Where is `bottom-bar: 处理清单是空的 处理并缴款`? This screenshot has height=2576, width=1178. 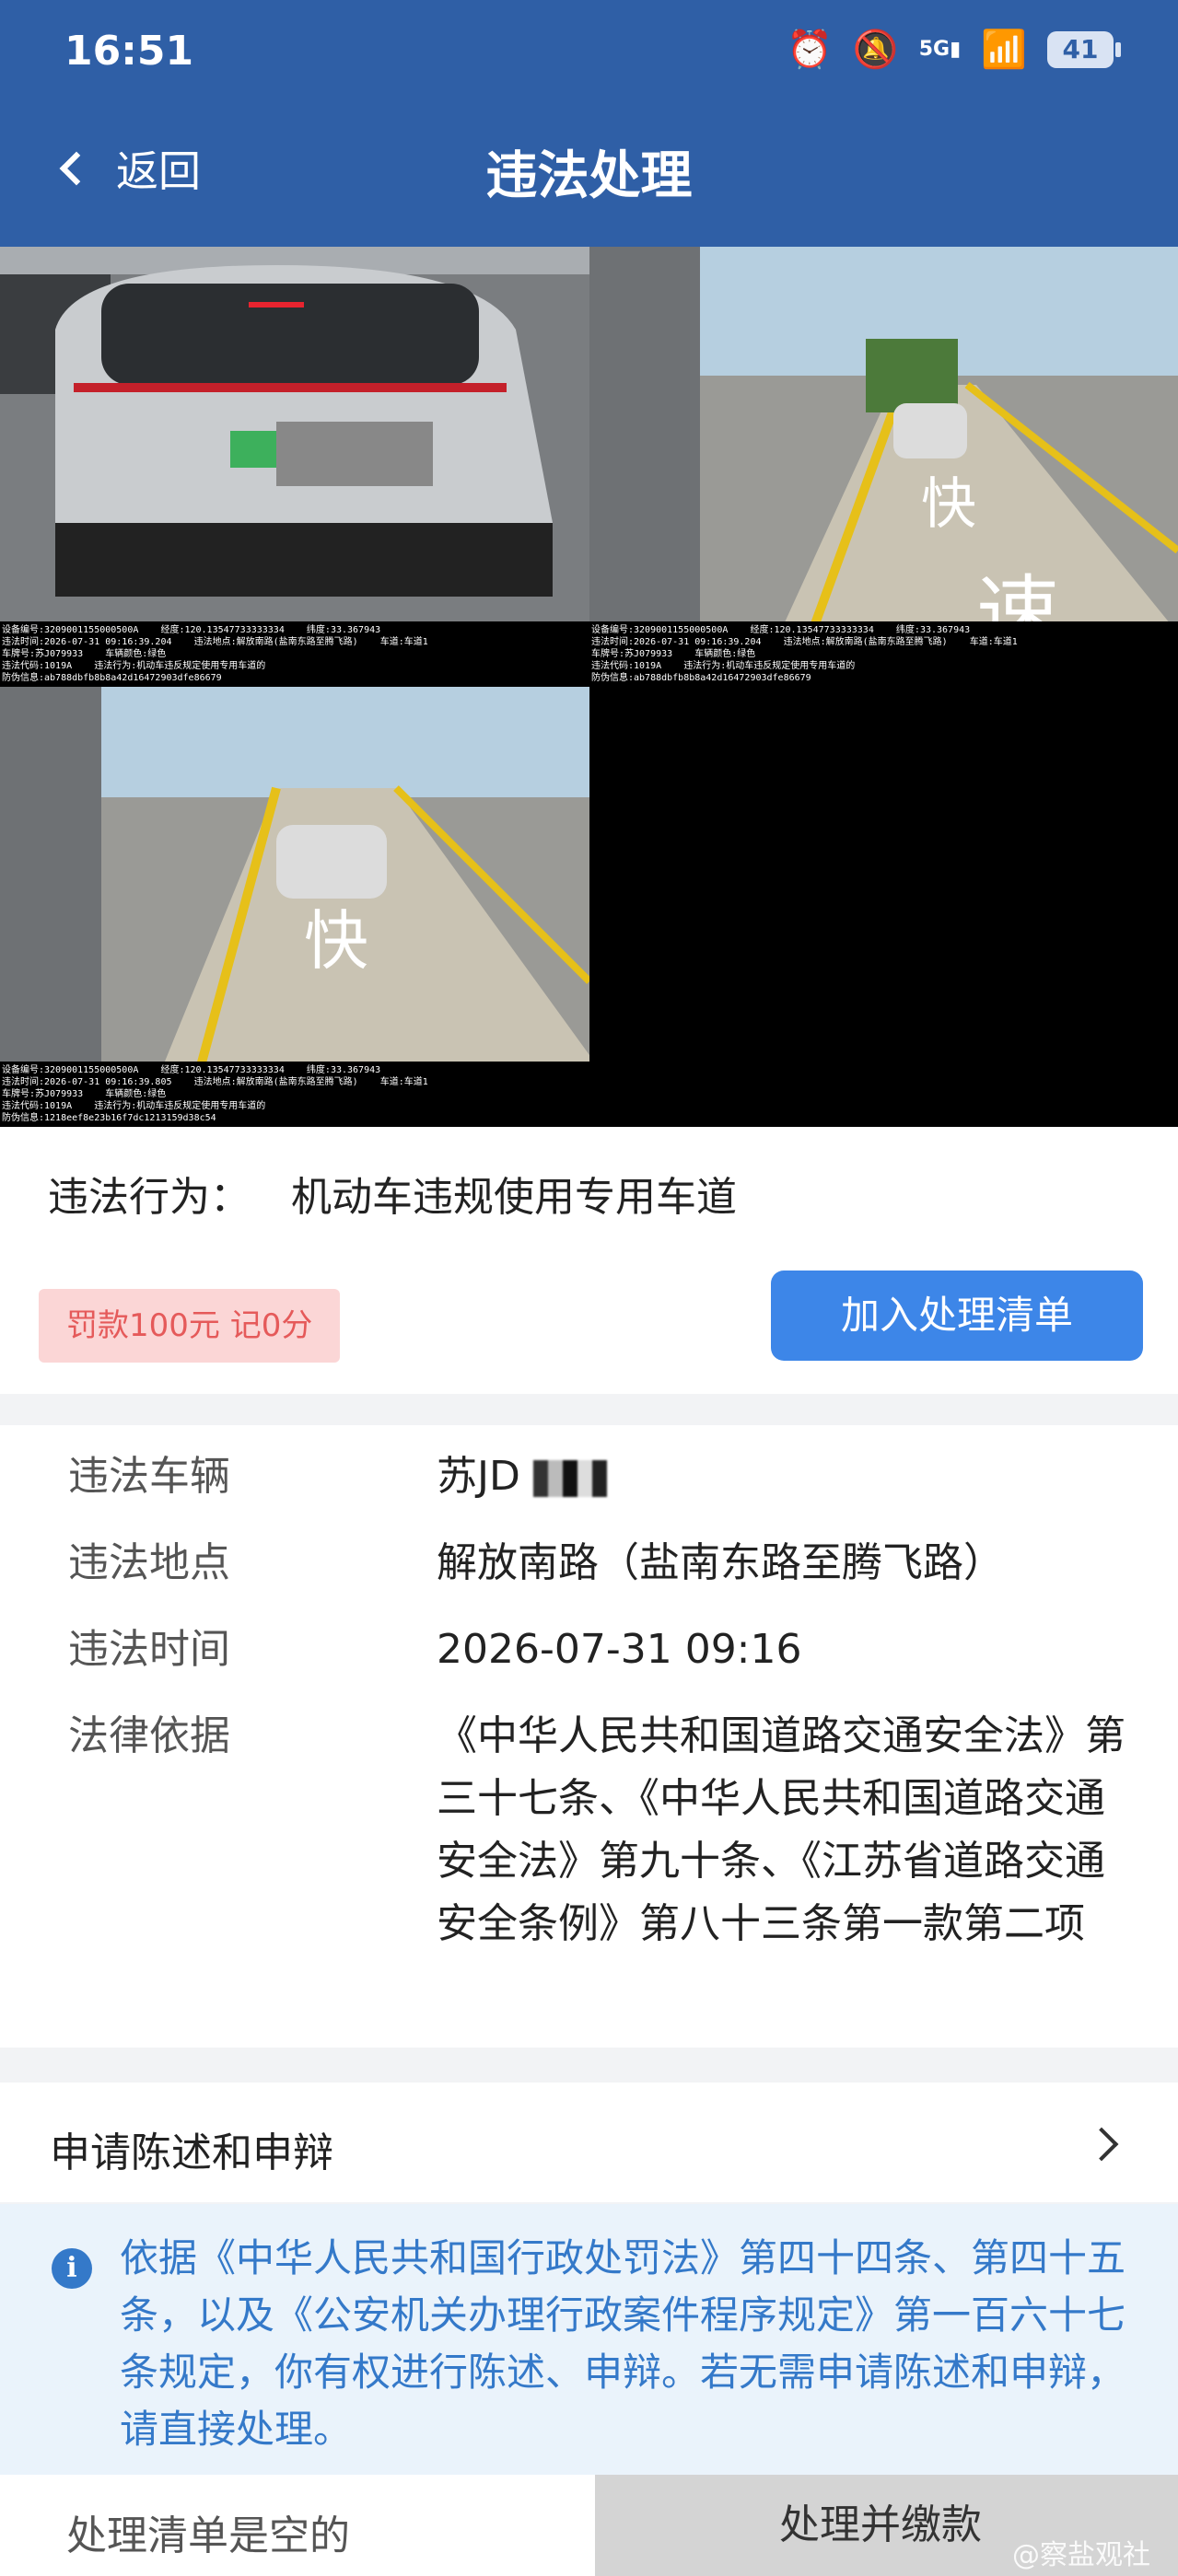
bottom-bar: 处理清单是空的 处理并缴款 is located at coordinates (589, 2525).